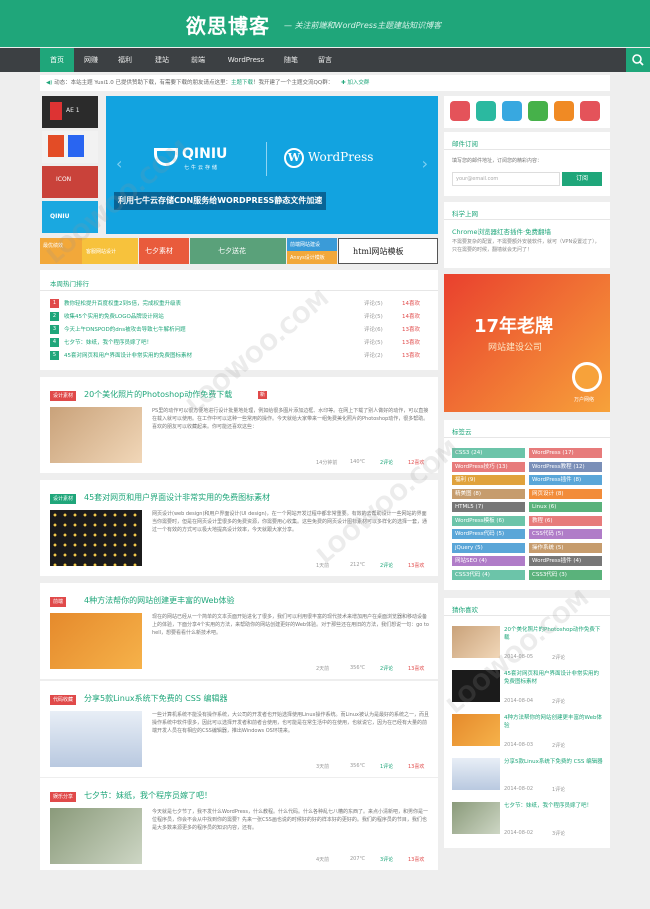  What do you see at coordinates (488, 480) in the screenshot?
I see `tag-cloud-item: 福利 (9)` at bounding box center [488, 480].